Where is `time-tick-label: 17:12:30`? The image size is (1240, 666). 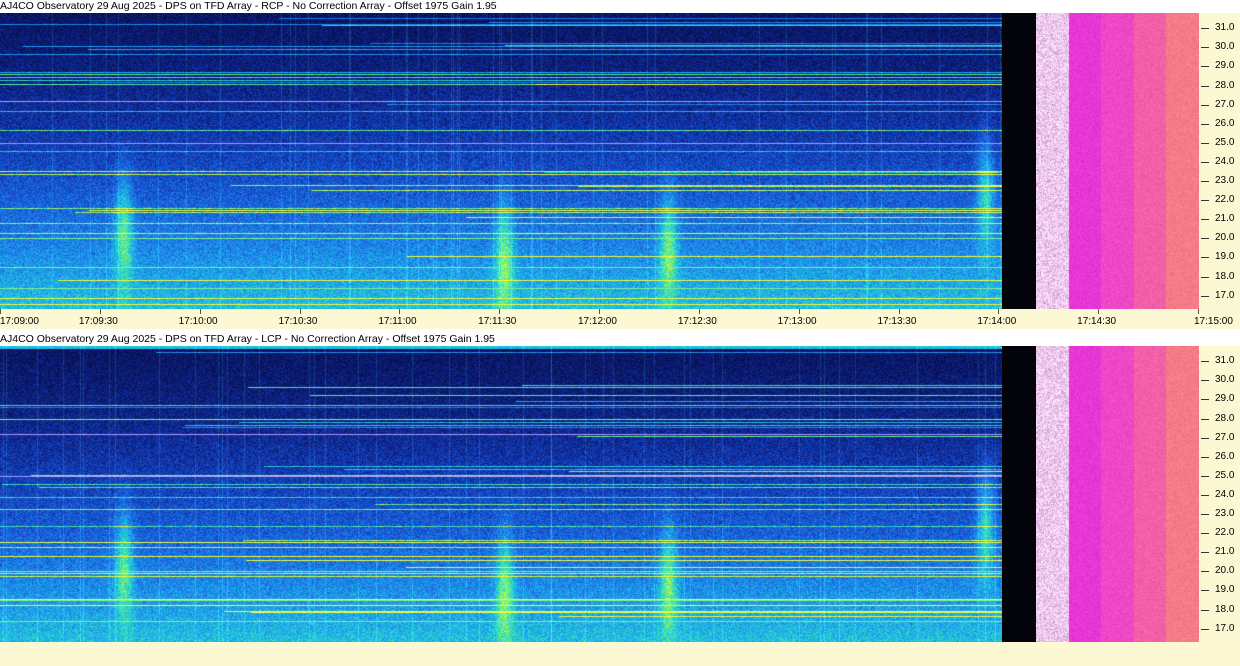 time-tick-label: 17:12:30 is located at coordinates (697, 321).